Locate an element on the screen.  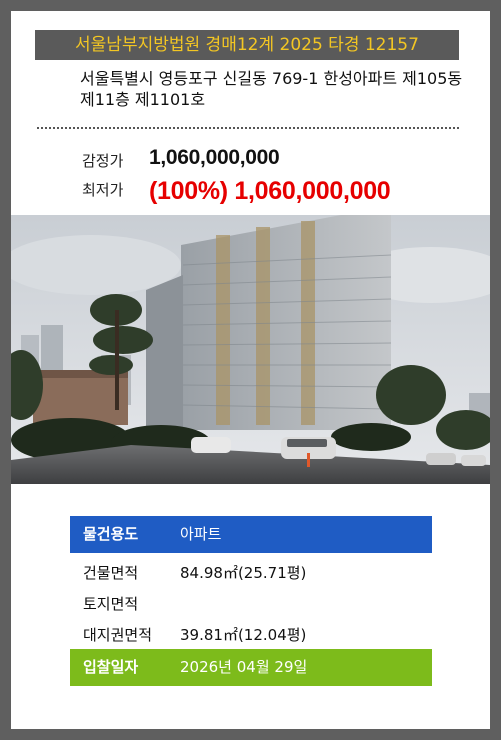
minimum-price-label: 최저가 is located at coordinates (103, 190).